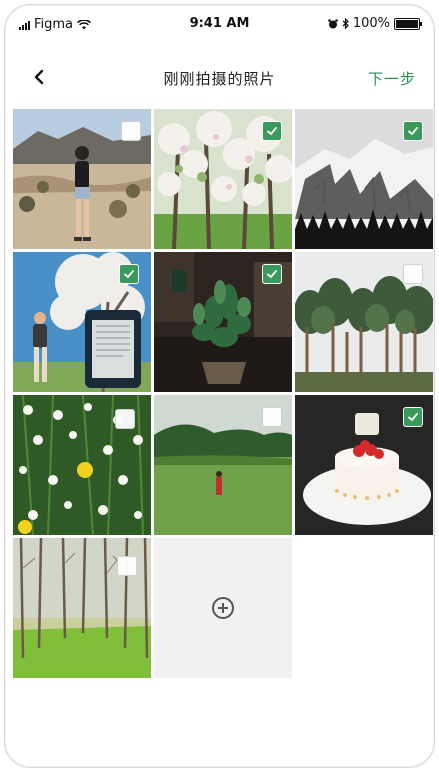 The height and width of the screenshot is (770, 439). I want to click on add-photo-button, so click(223, 608).